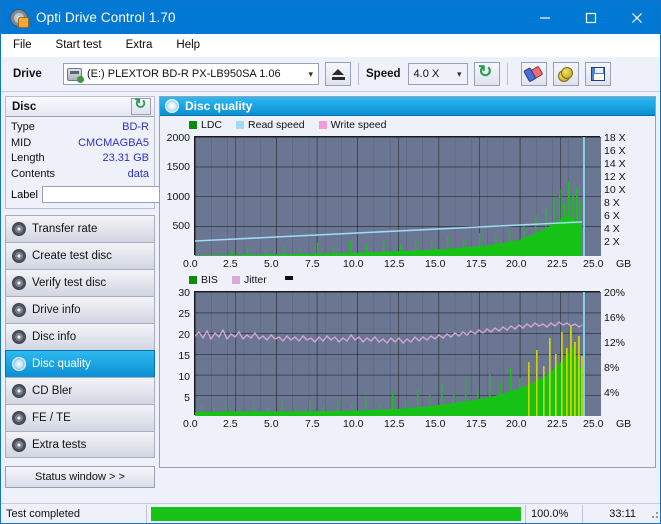  Describe the element at coordinates (353, 424) in the screenshot. I see `bot-xtick-10: 10.0` at that location.